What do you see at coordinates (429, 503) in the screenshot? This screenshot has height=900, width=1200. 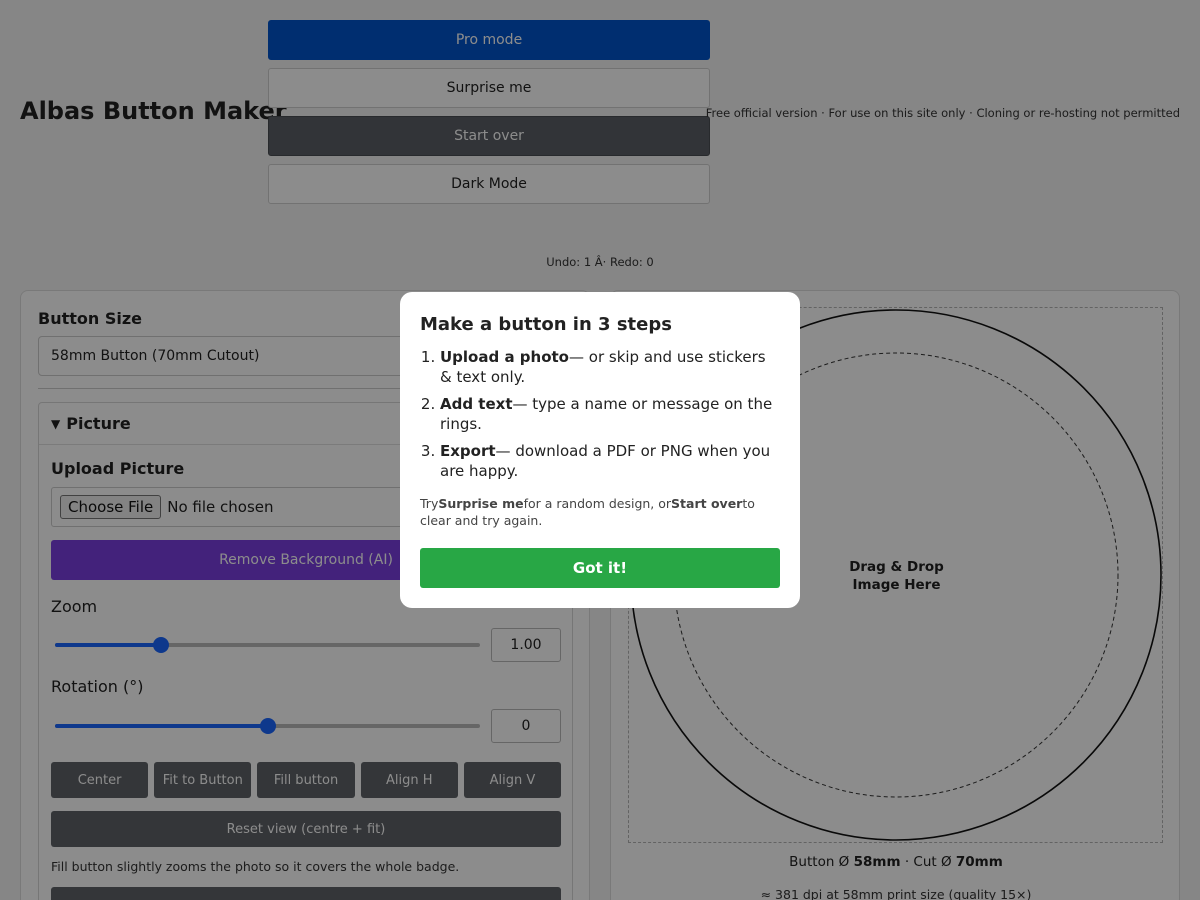 I see `foot-try: Try` at bounding box center [429, 503].